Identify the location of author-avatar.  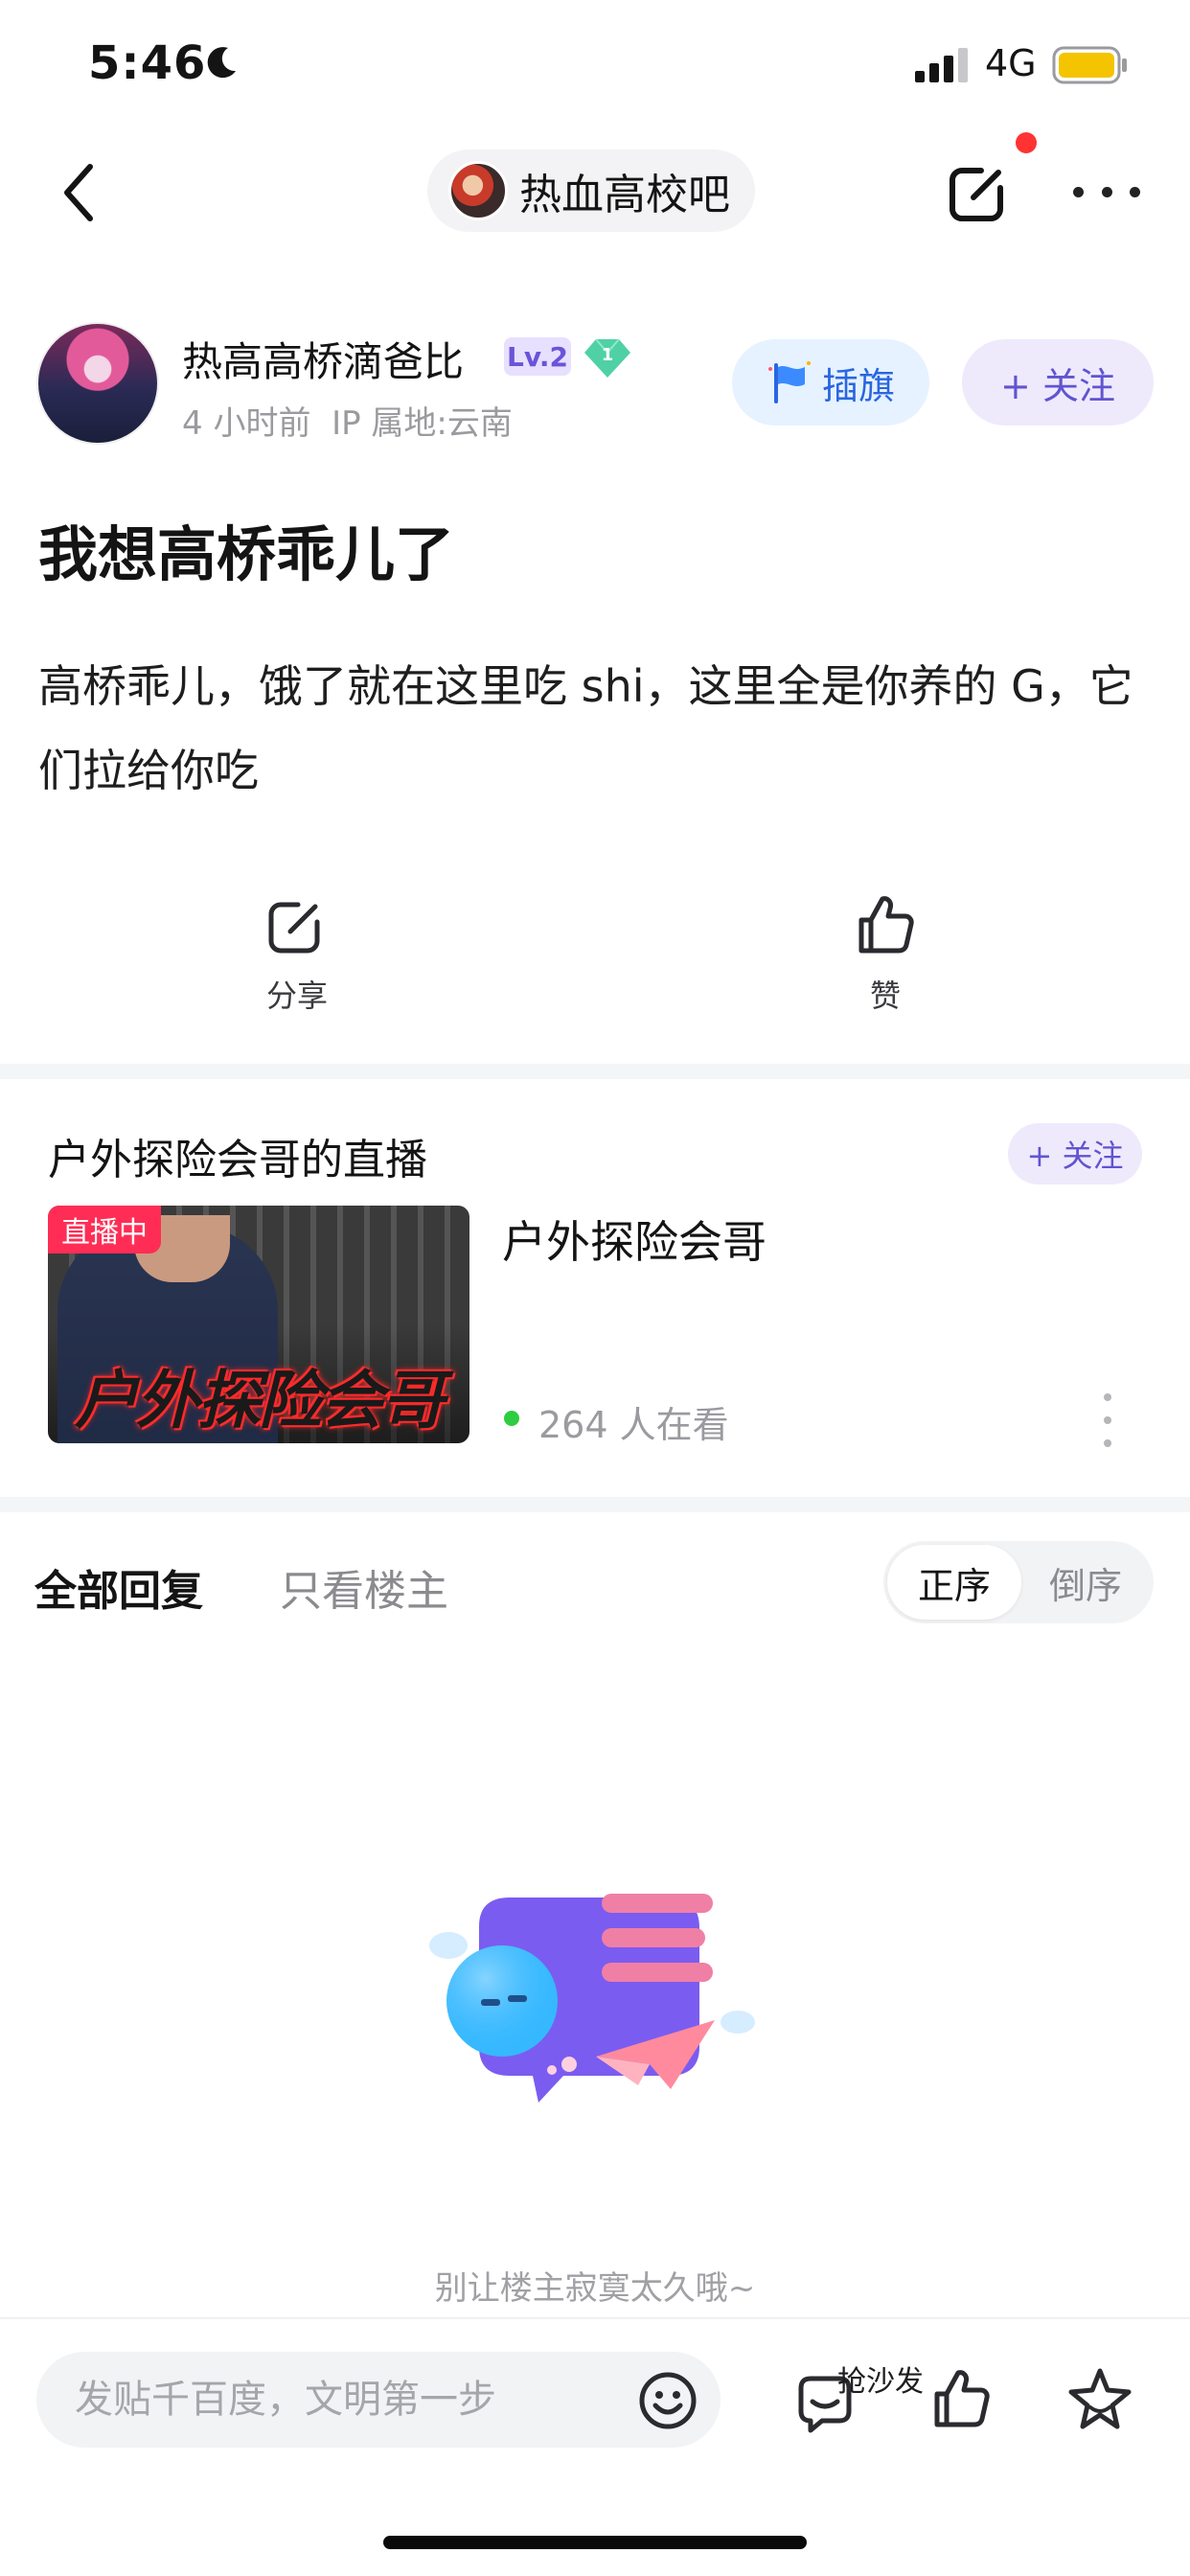
(97, 383).